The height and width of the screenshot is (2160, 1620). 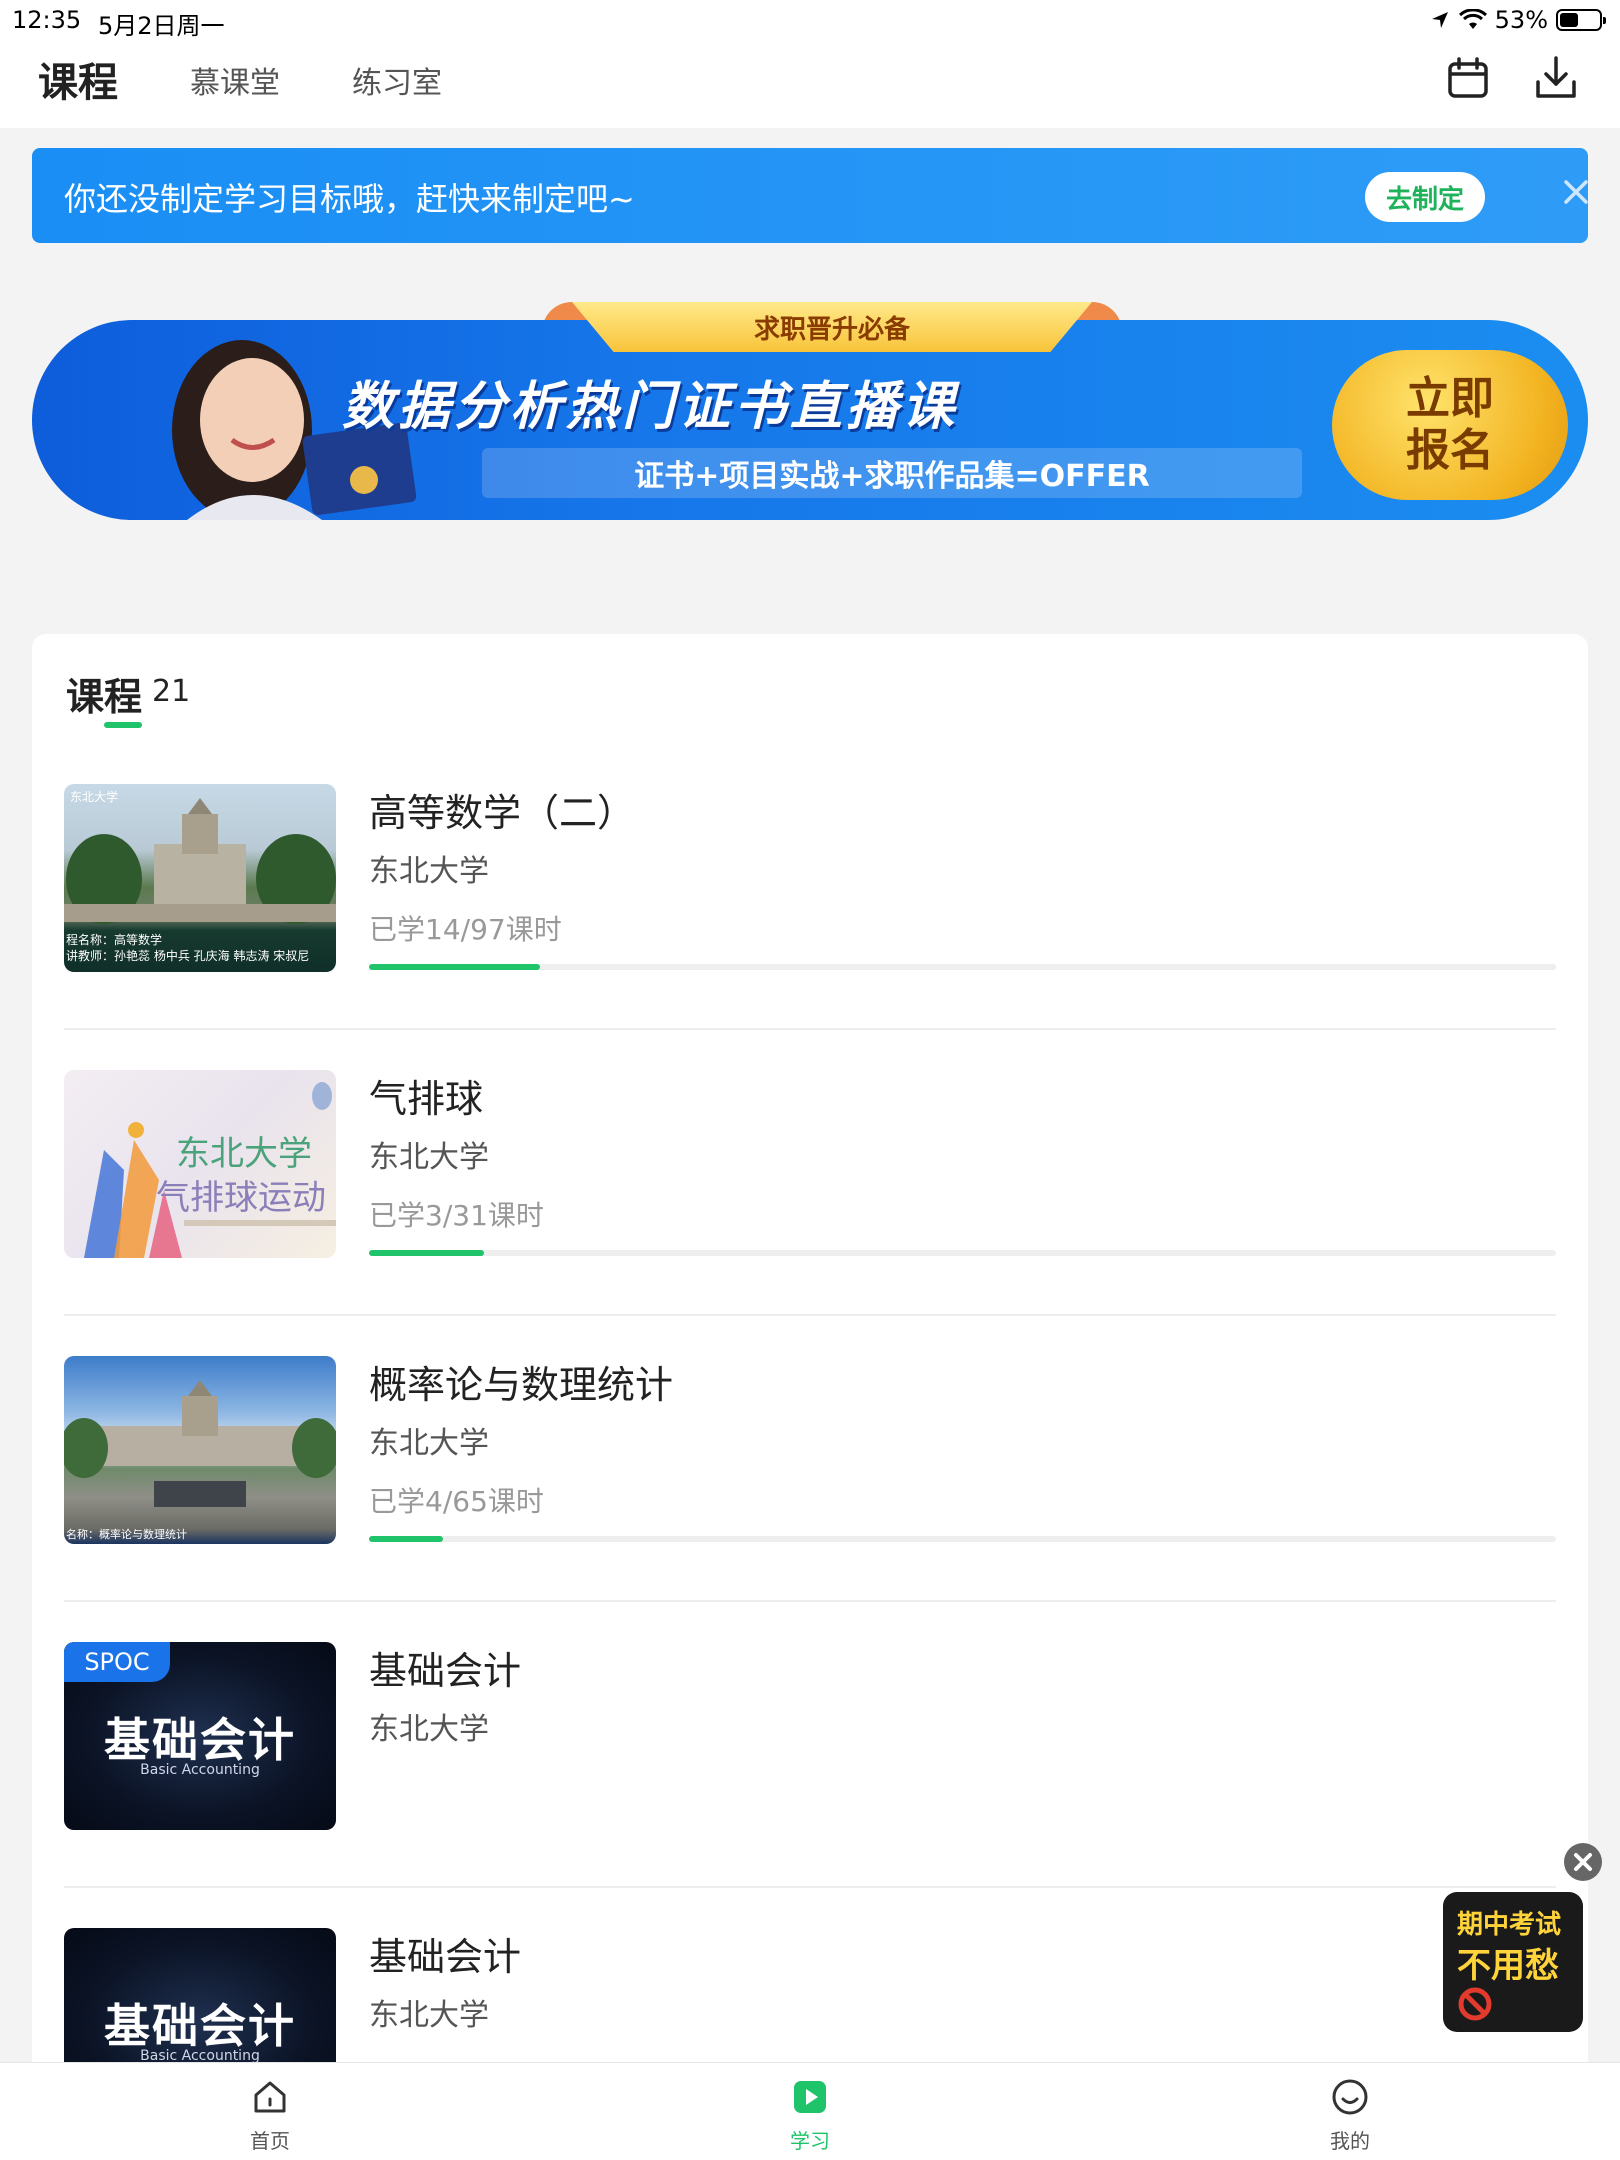 What do you see at coordinates (235, 80) in the screenshot?
I see `tab-mooc-classroom: 慕课堂` at bounding box center [235, 80].